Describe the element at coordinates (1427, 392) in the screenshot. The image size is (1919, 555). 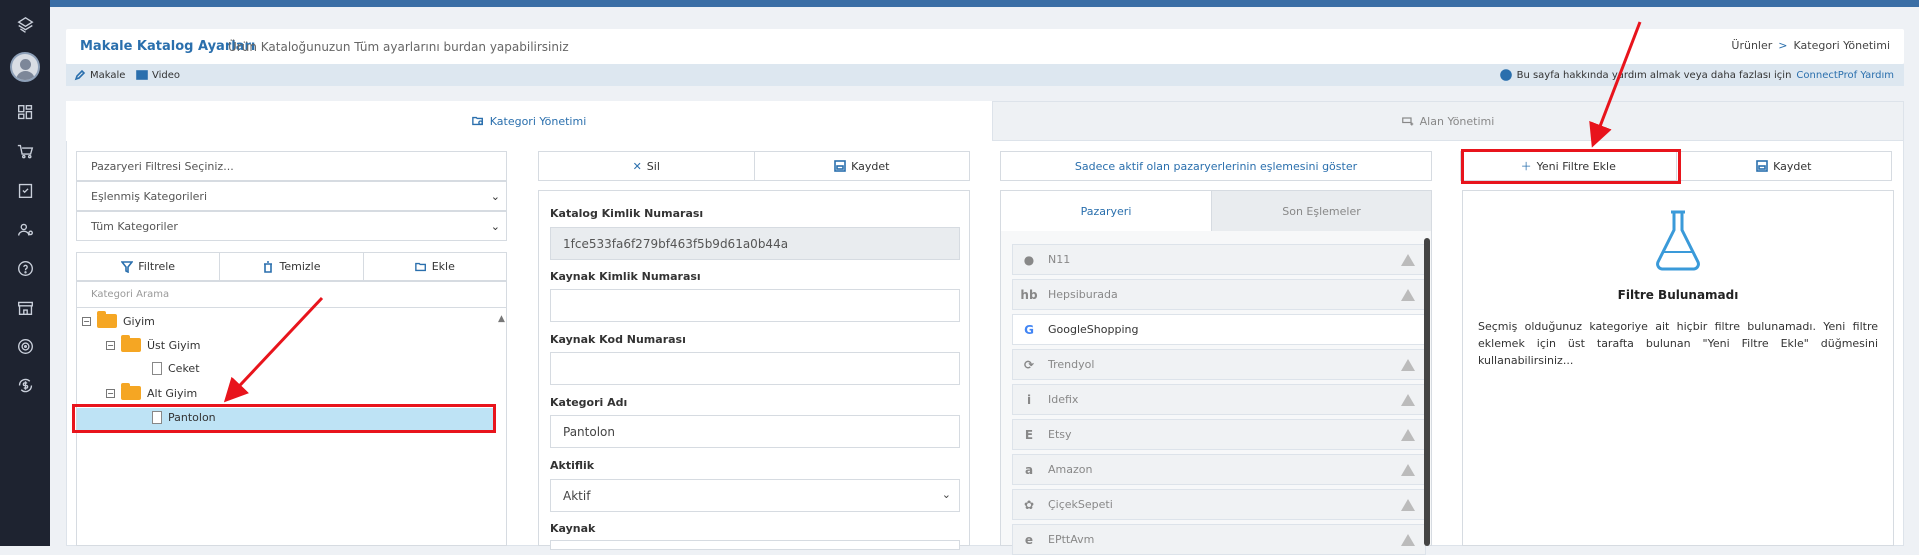
I see `marketplace-scrollbar` at that location.